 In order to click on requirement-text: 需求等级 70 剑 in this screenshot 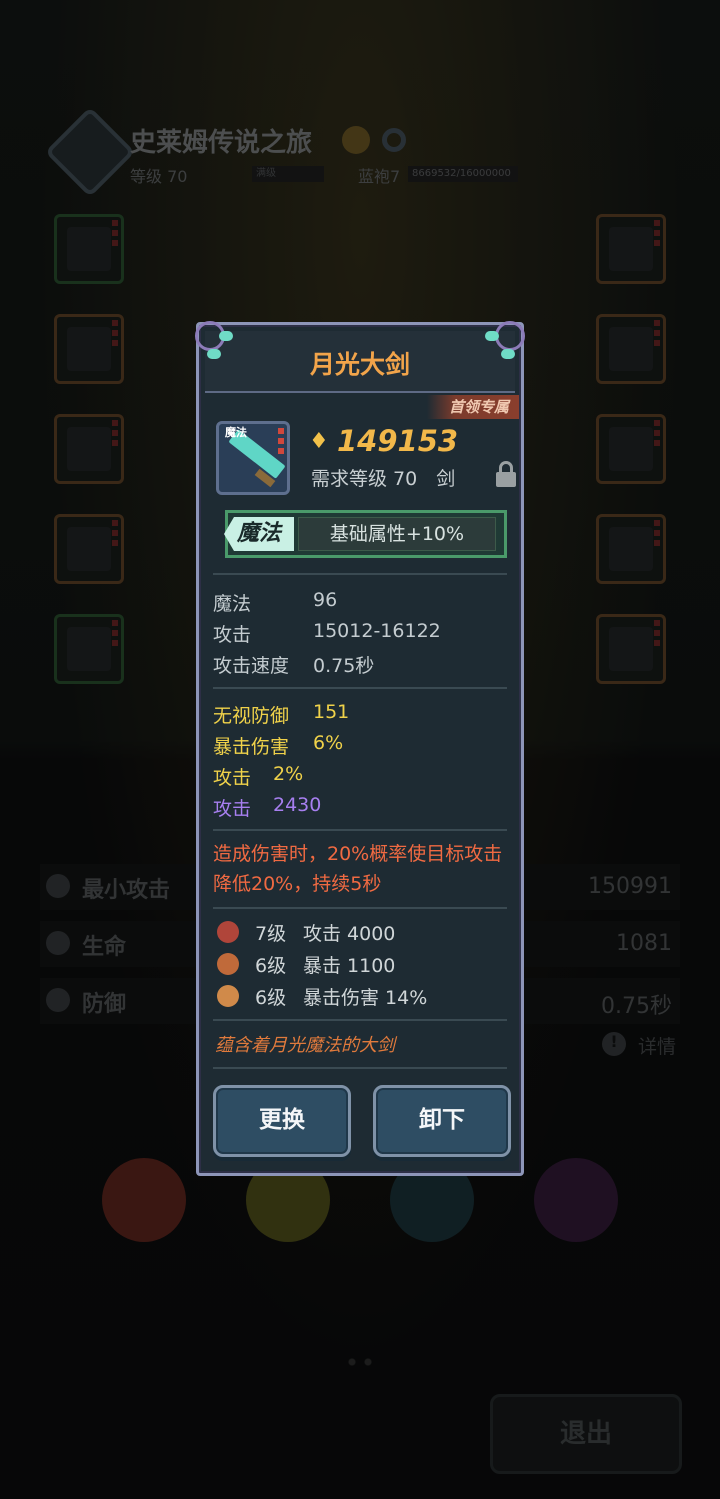, I will do `click(383, 479)`.